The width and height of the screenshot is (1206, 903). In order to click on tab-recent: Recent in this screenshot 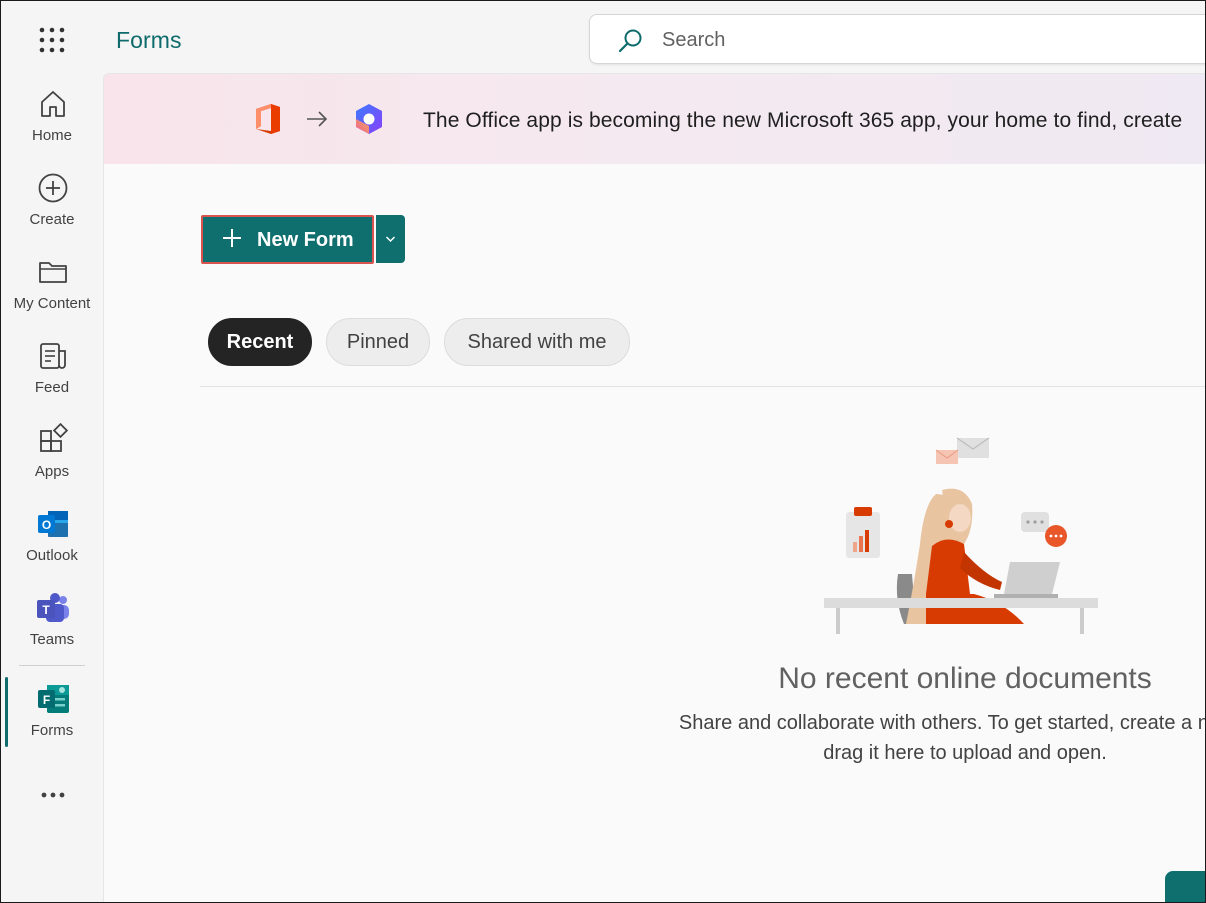, I will do `click(260, 342)`.